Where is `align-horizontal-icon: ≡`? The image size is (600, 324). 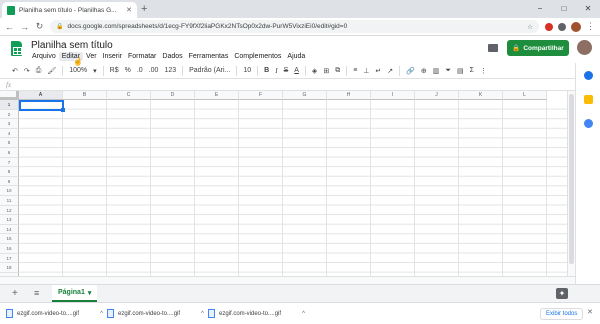
align-horizontal-icon: ≡ is located at coordinates (355, 70).